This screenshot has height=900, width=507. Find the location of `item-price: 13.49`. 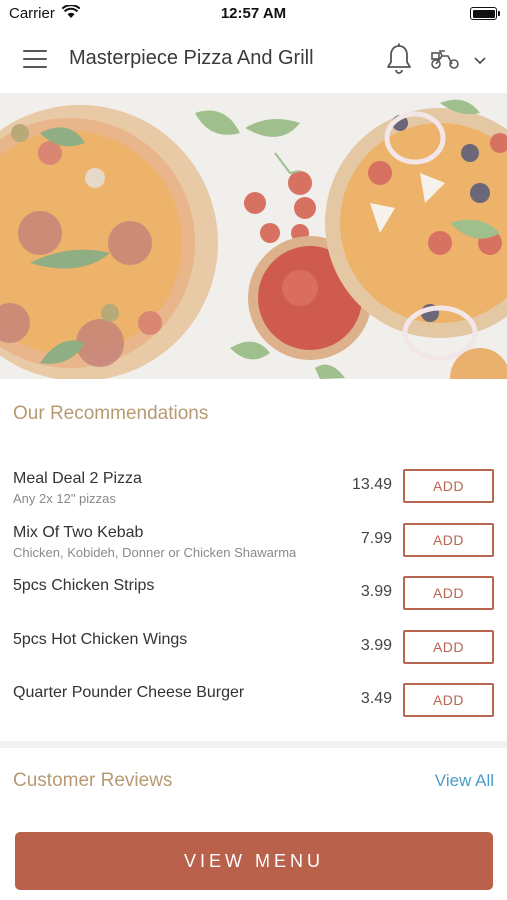

item-price: 13.49 is located at coordinates (371, 484).